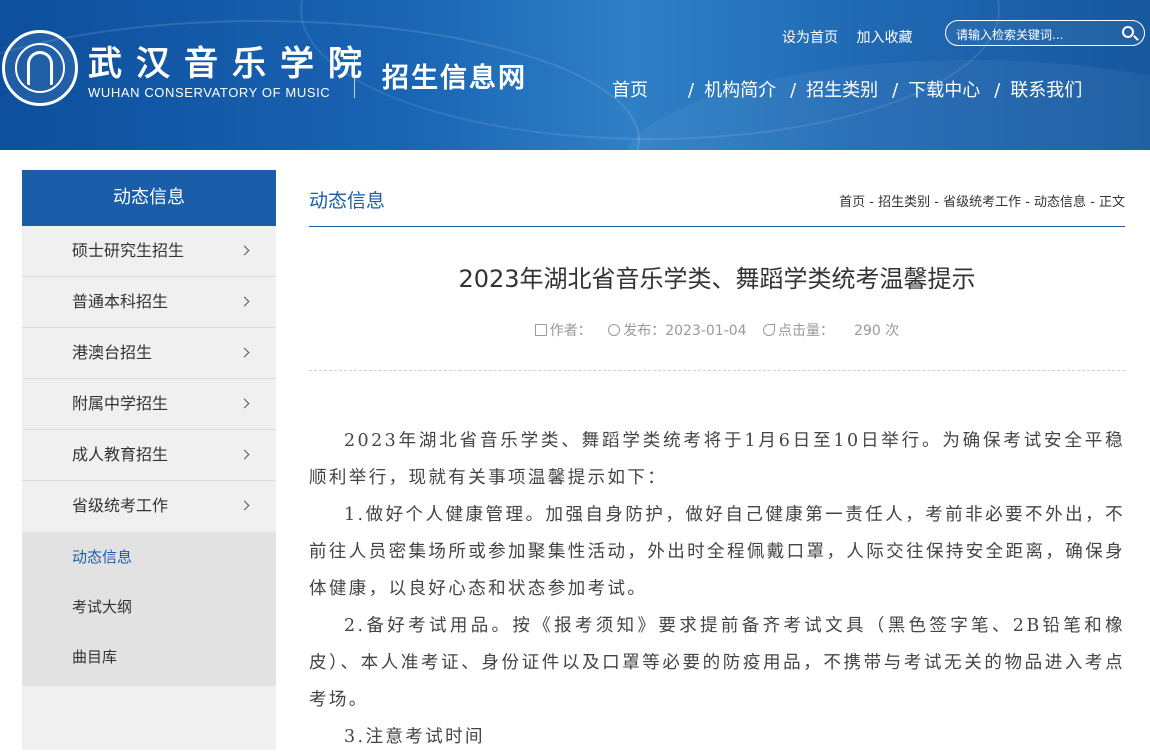 The width and height of the screenshot is (1150, 756). What do you see at coordinates (232, 60) in the screenshot?
I see `logo-chinese-name: 武汉音乐学院` at bounding box center [232, 60].